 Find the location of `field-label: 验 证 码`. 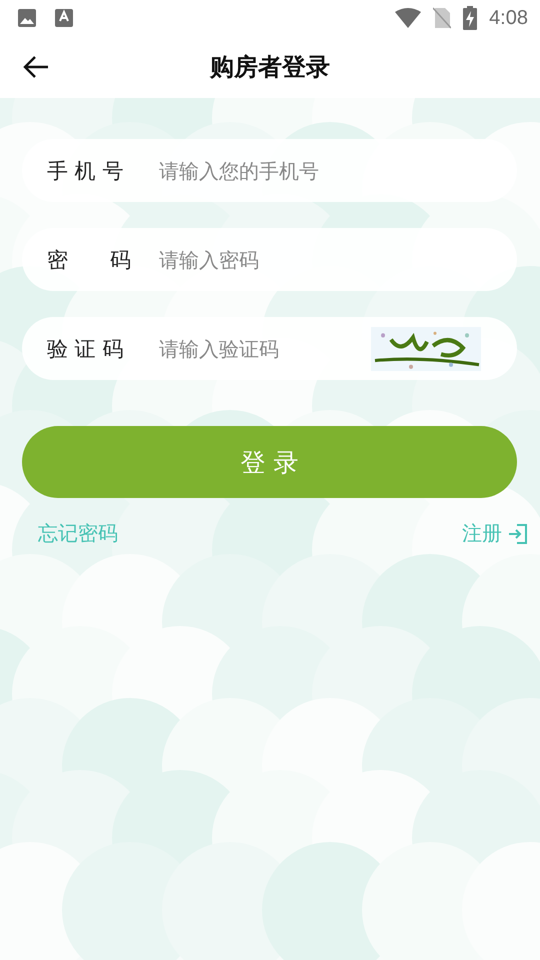

field-label: 验 证 码 is located at coordinates (85, 349).